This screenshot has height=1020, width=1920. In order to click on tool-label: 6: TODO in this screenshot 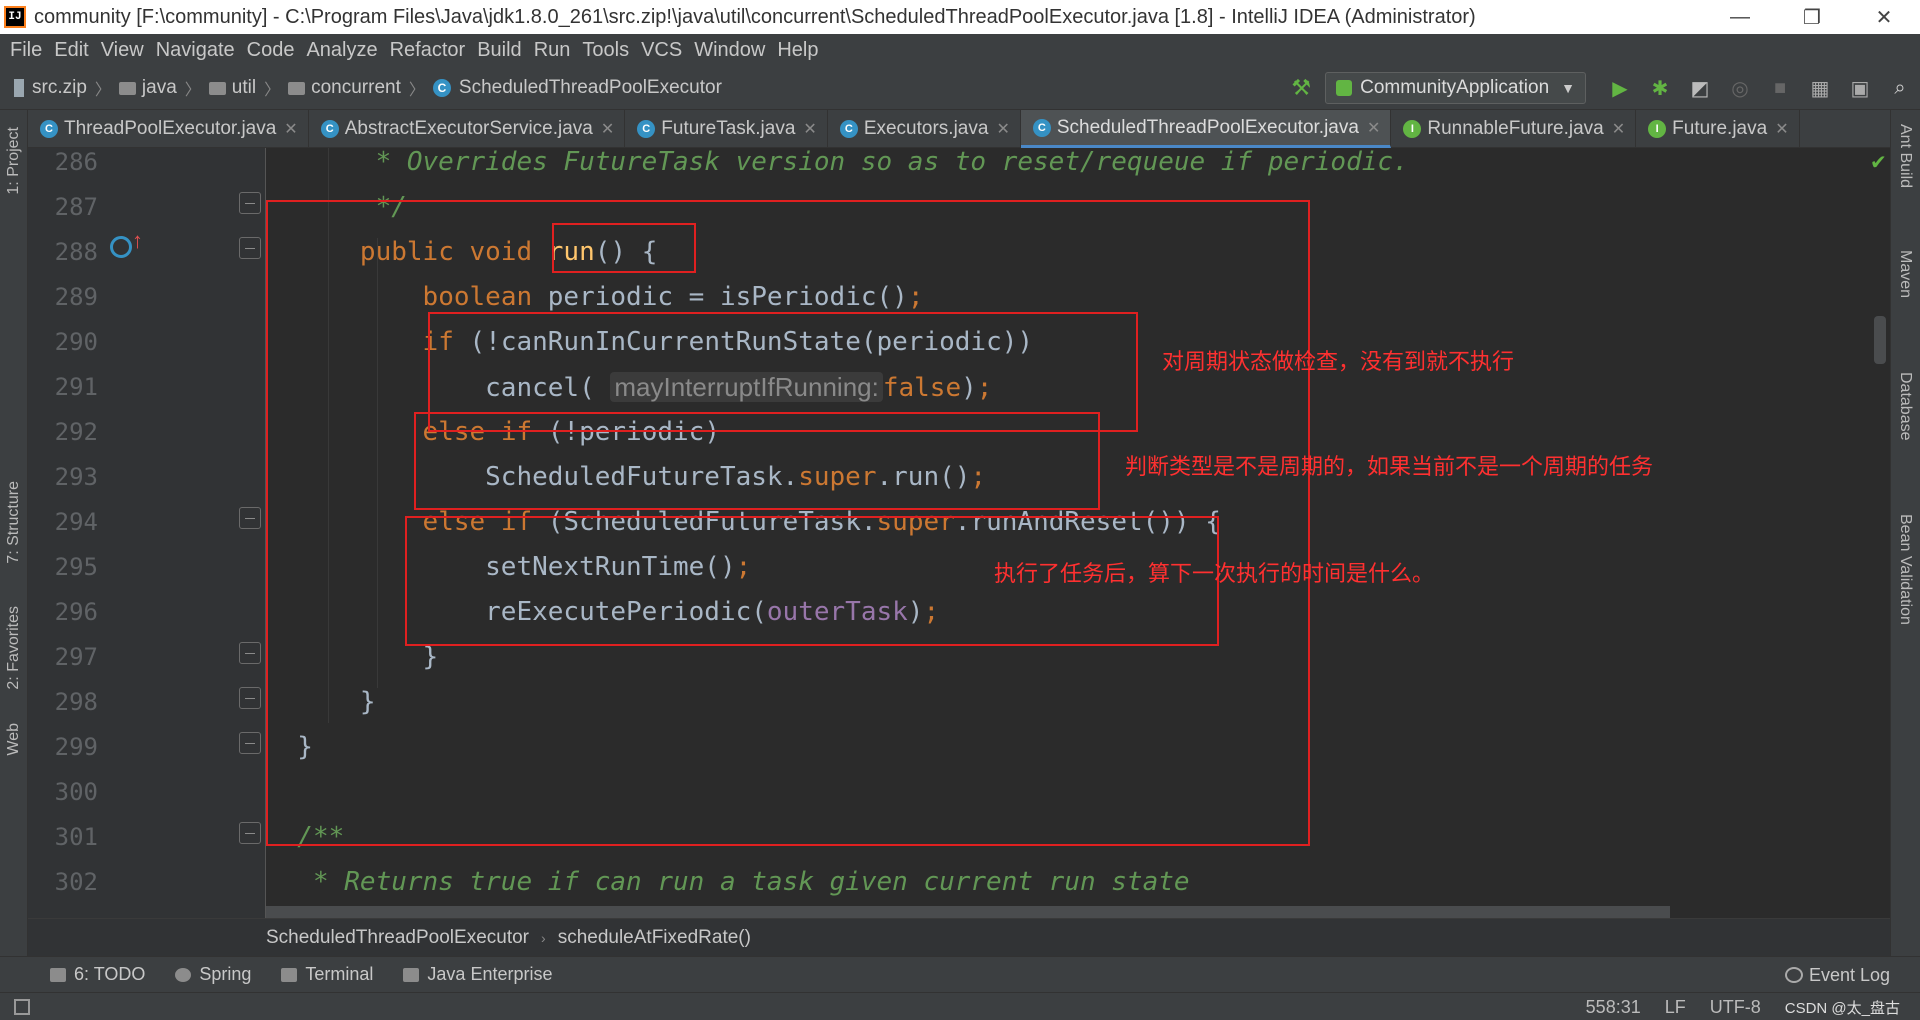, I will do `click(110, 974)`.